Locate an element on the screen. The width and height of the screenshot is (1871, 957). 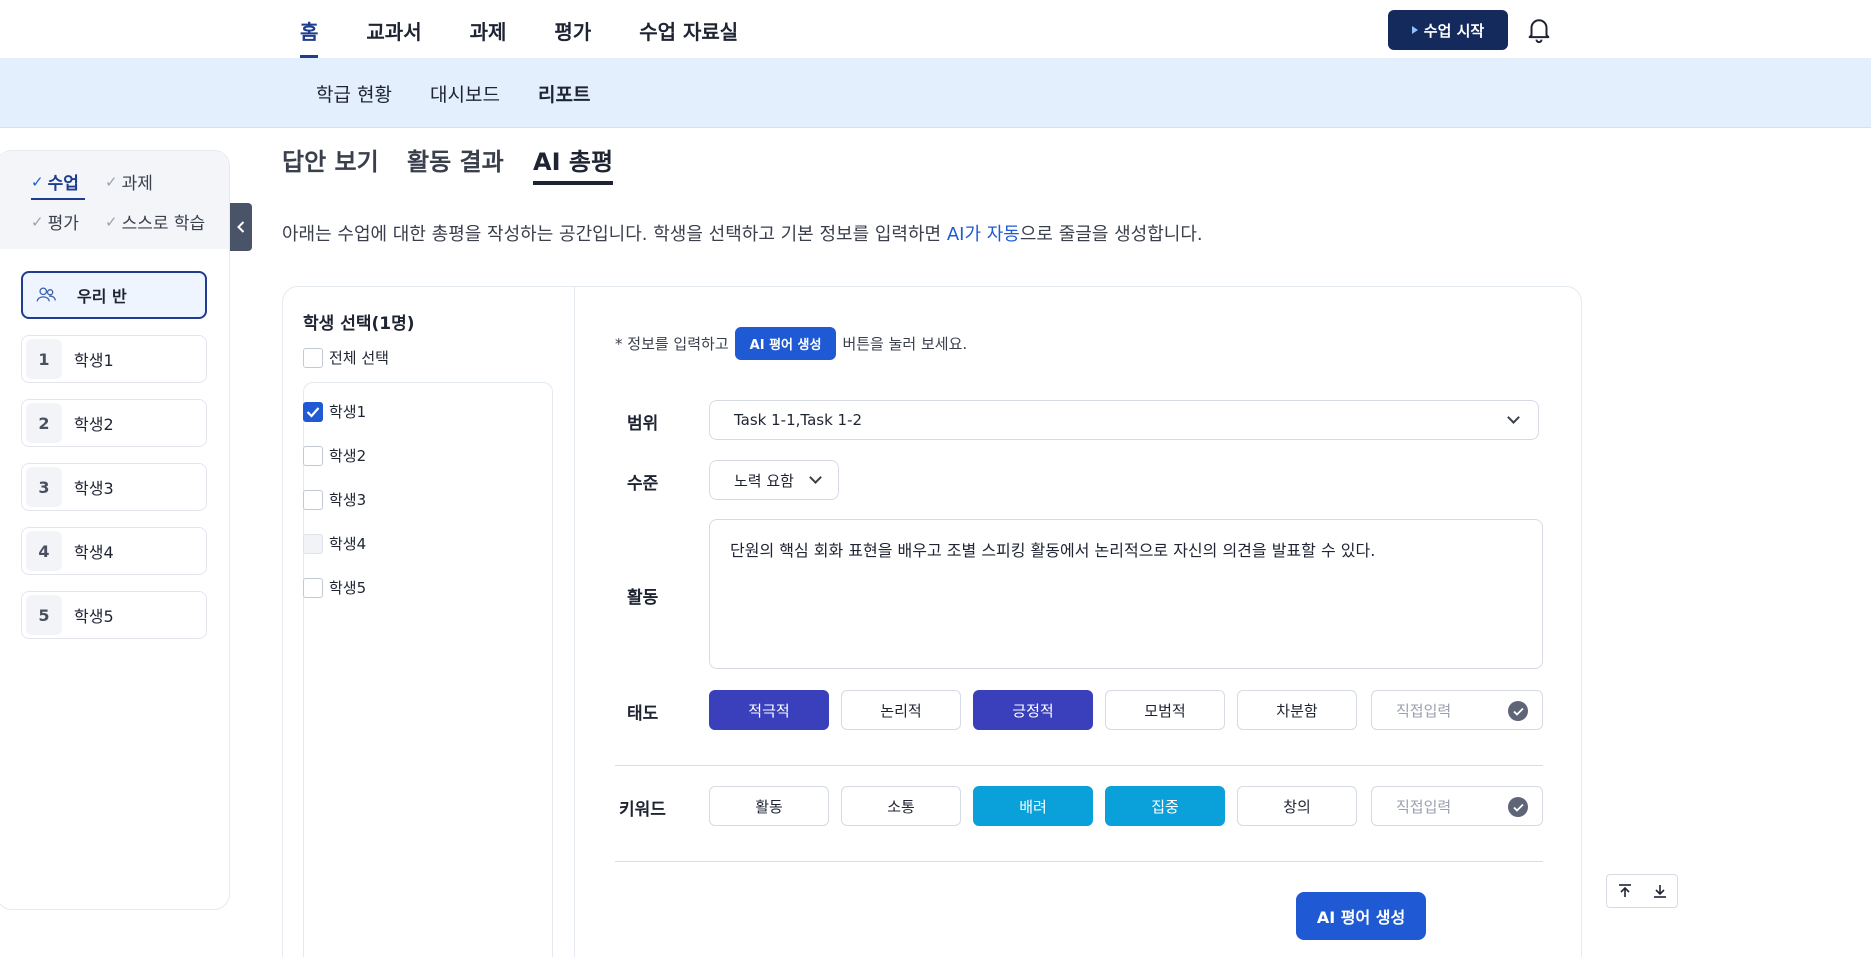
keyword-chip-activity: 활동 is located at coordinates (769, 806).